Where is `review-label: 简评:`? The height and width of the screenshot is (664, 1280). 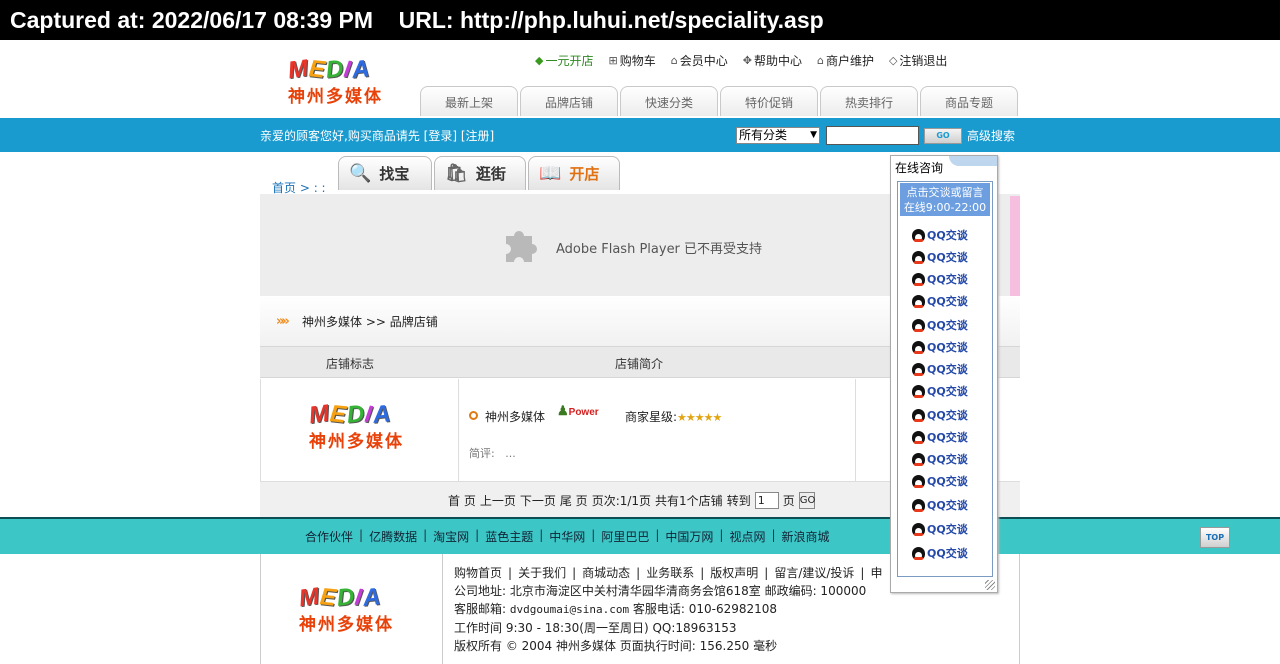
review-label: 简评: is located at coordinates (482, 453).